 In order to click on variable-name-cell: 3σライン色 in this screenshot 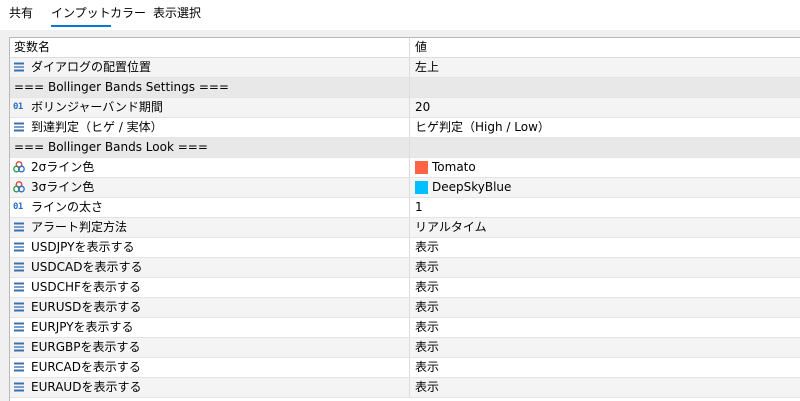, I will do `click(210, 187)`.